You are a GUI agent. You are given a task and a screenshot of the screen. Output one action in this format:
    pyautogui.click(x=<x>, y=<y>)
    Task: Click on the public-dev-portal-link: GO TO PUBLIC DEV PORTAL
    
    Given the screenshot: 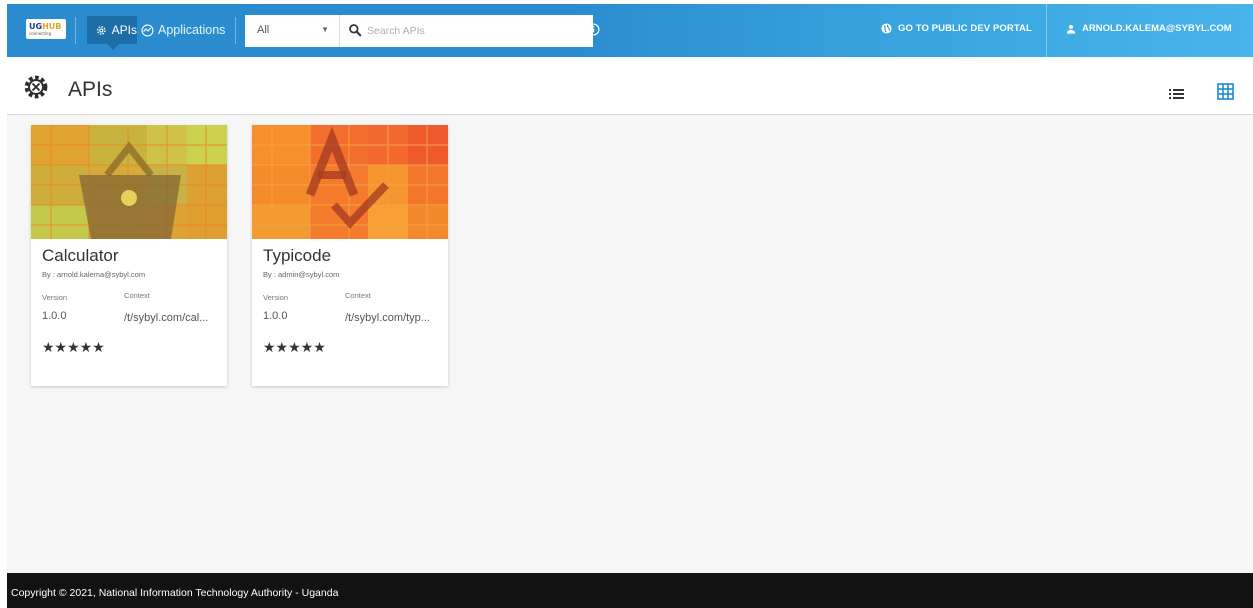 What is the action you would take?
    pyautogui.click(x=956, y=28)
    